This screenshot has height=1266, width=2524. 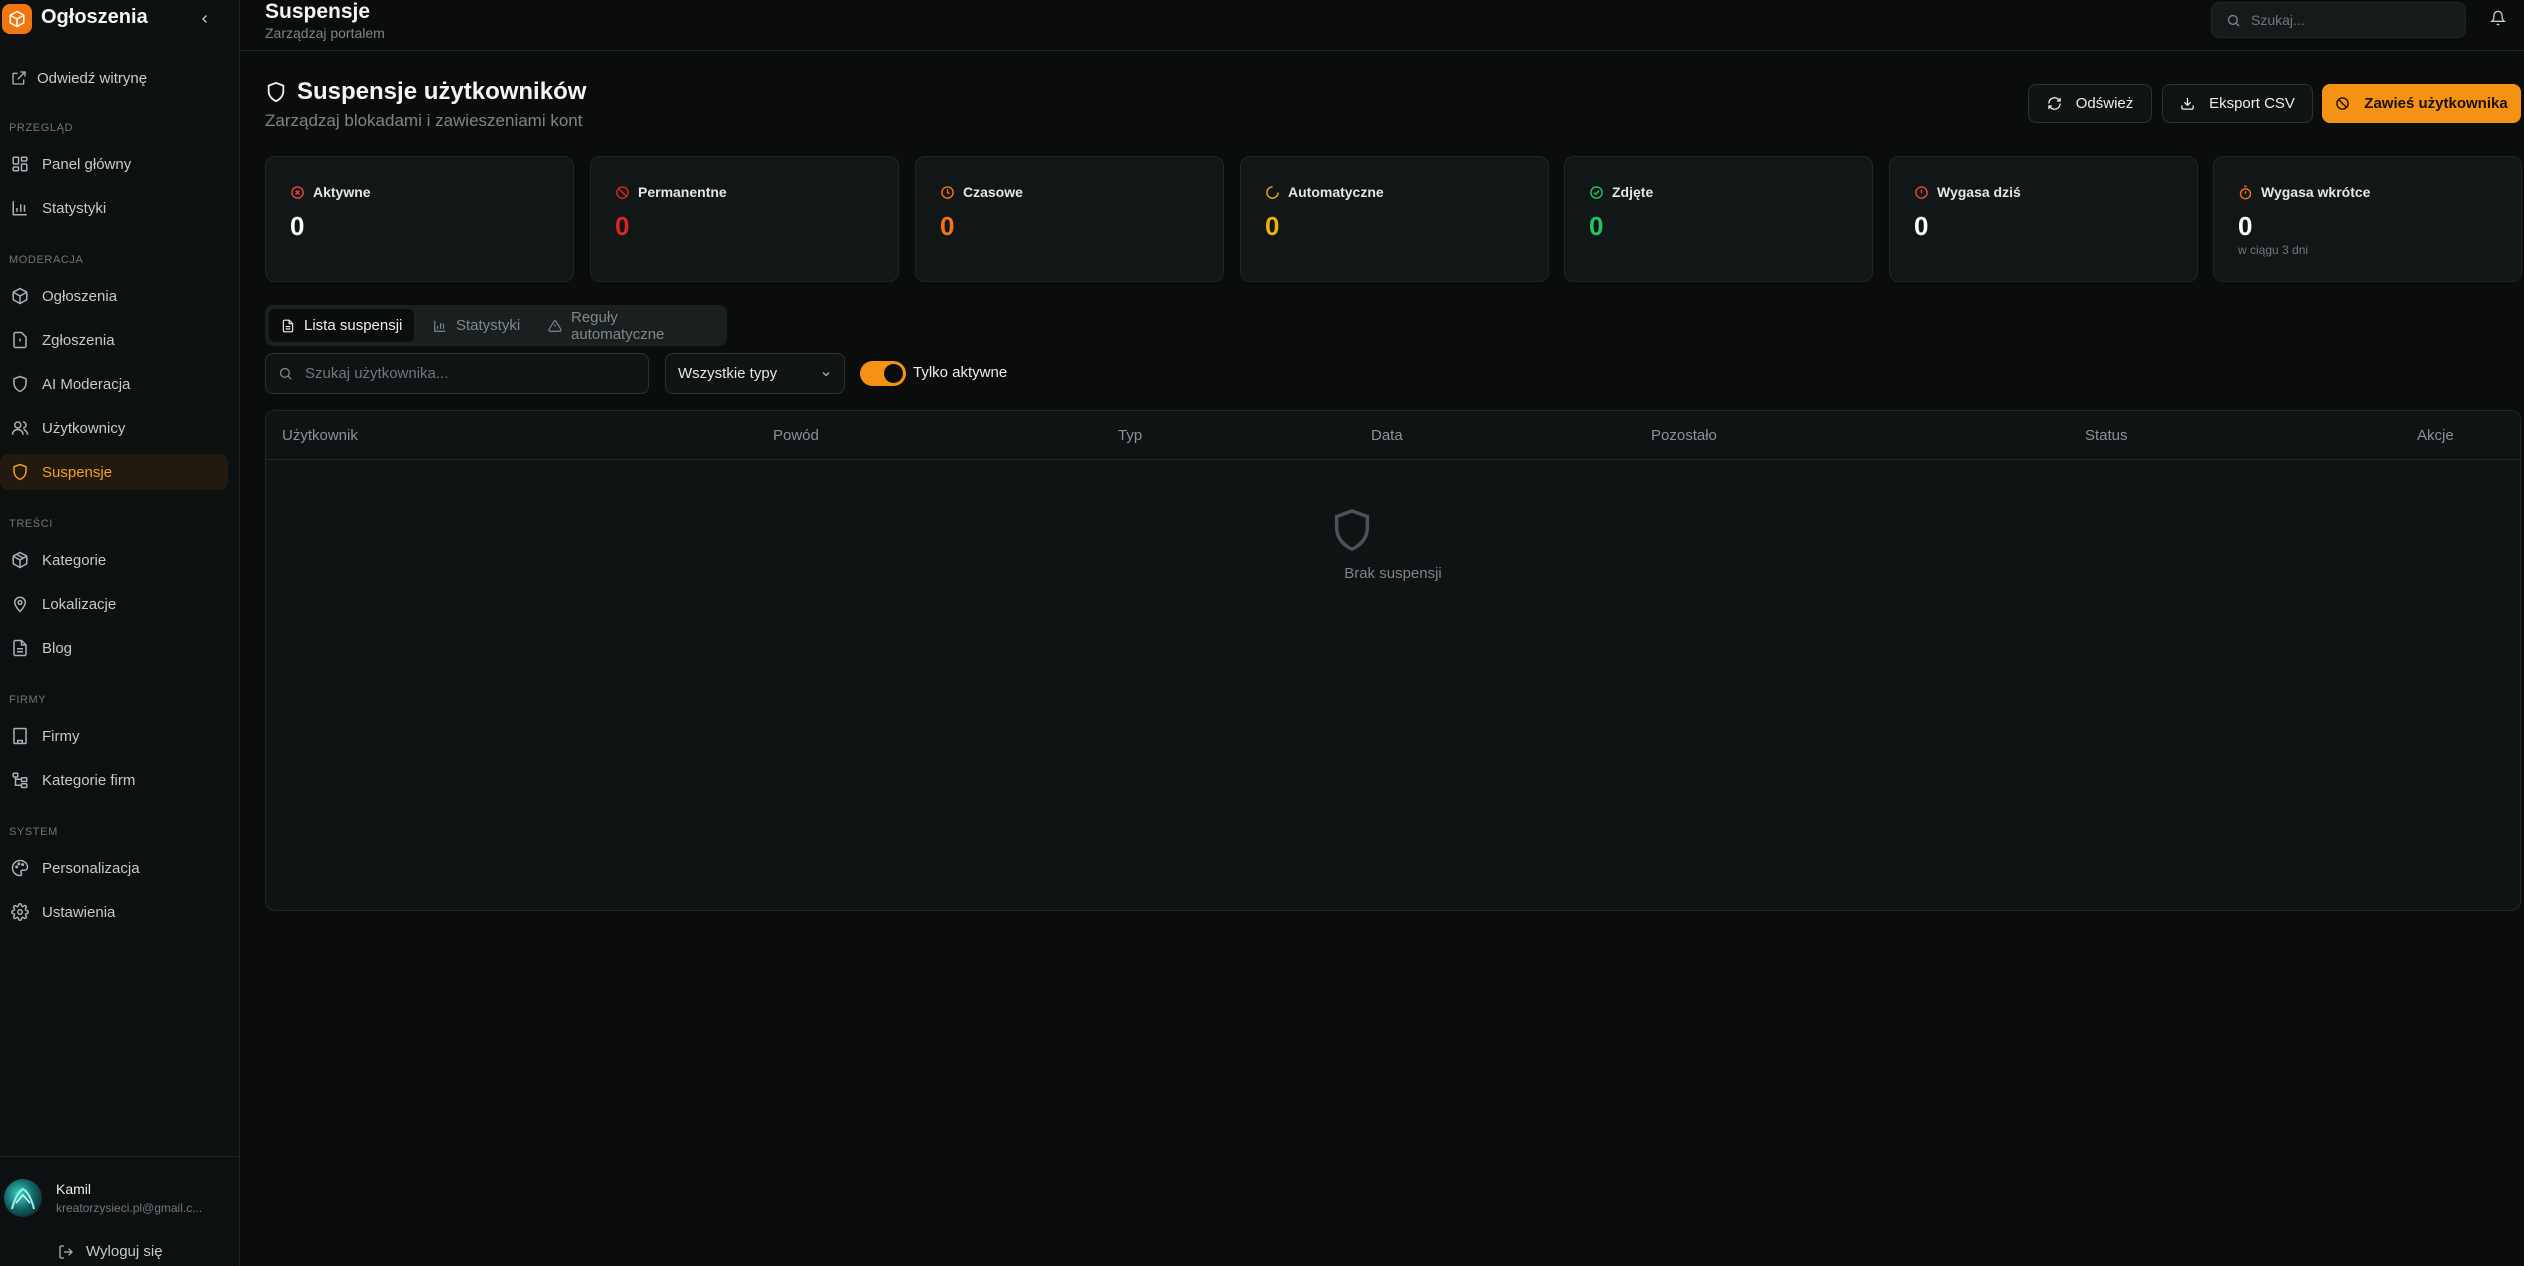 What do you see at coordinates (19, 340) in the screenshot?
I see `report-icon` at bounding box center [19, 340].